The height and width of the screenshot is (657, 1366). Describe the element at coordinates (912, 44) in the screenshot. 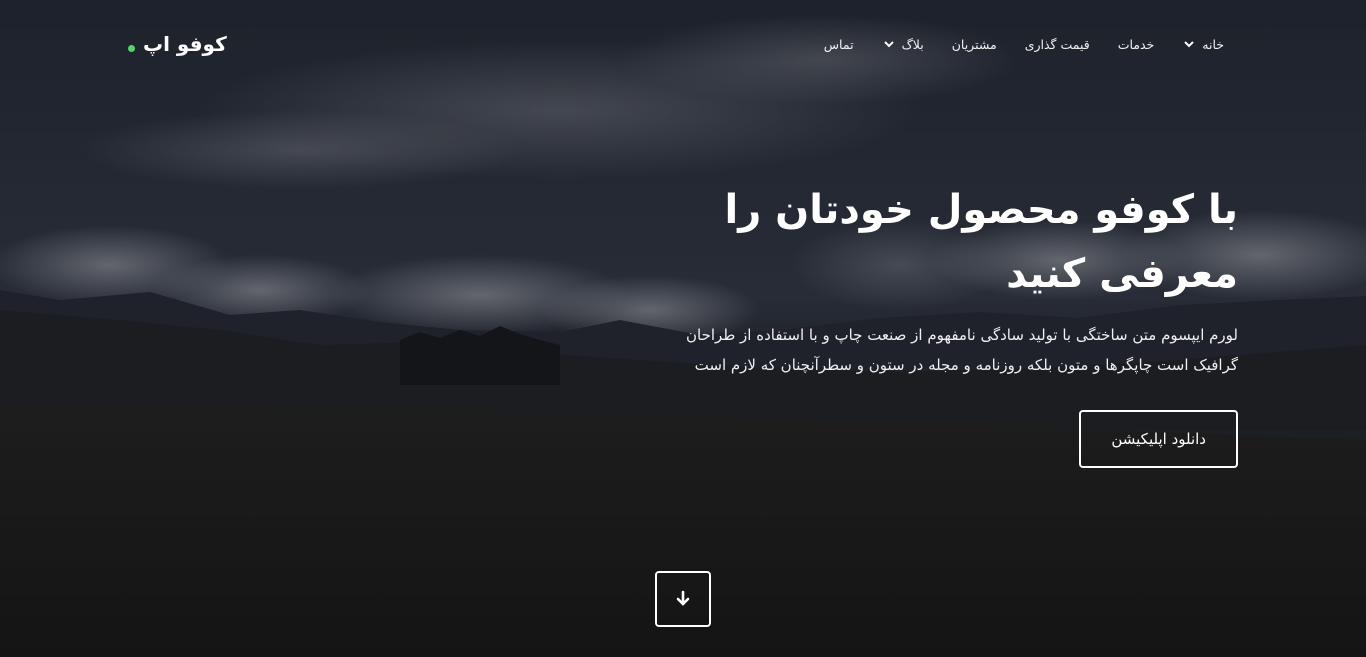

I see `nav-item-label: بلاگ` at that location.